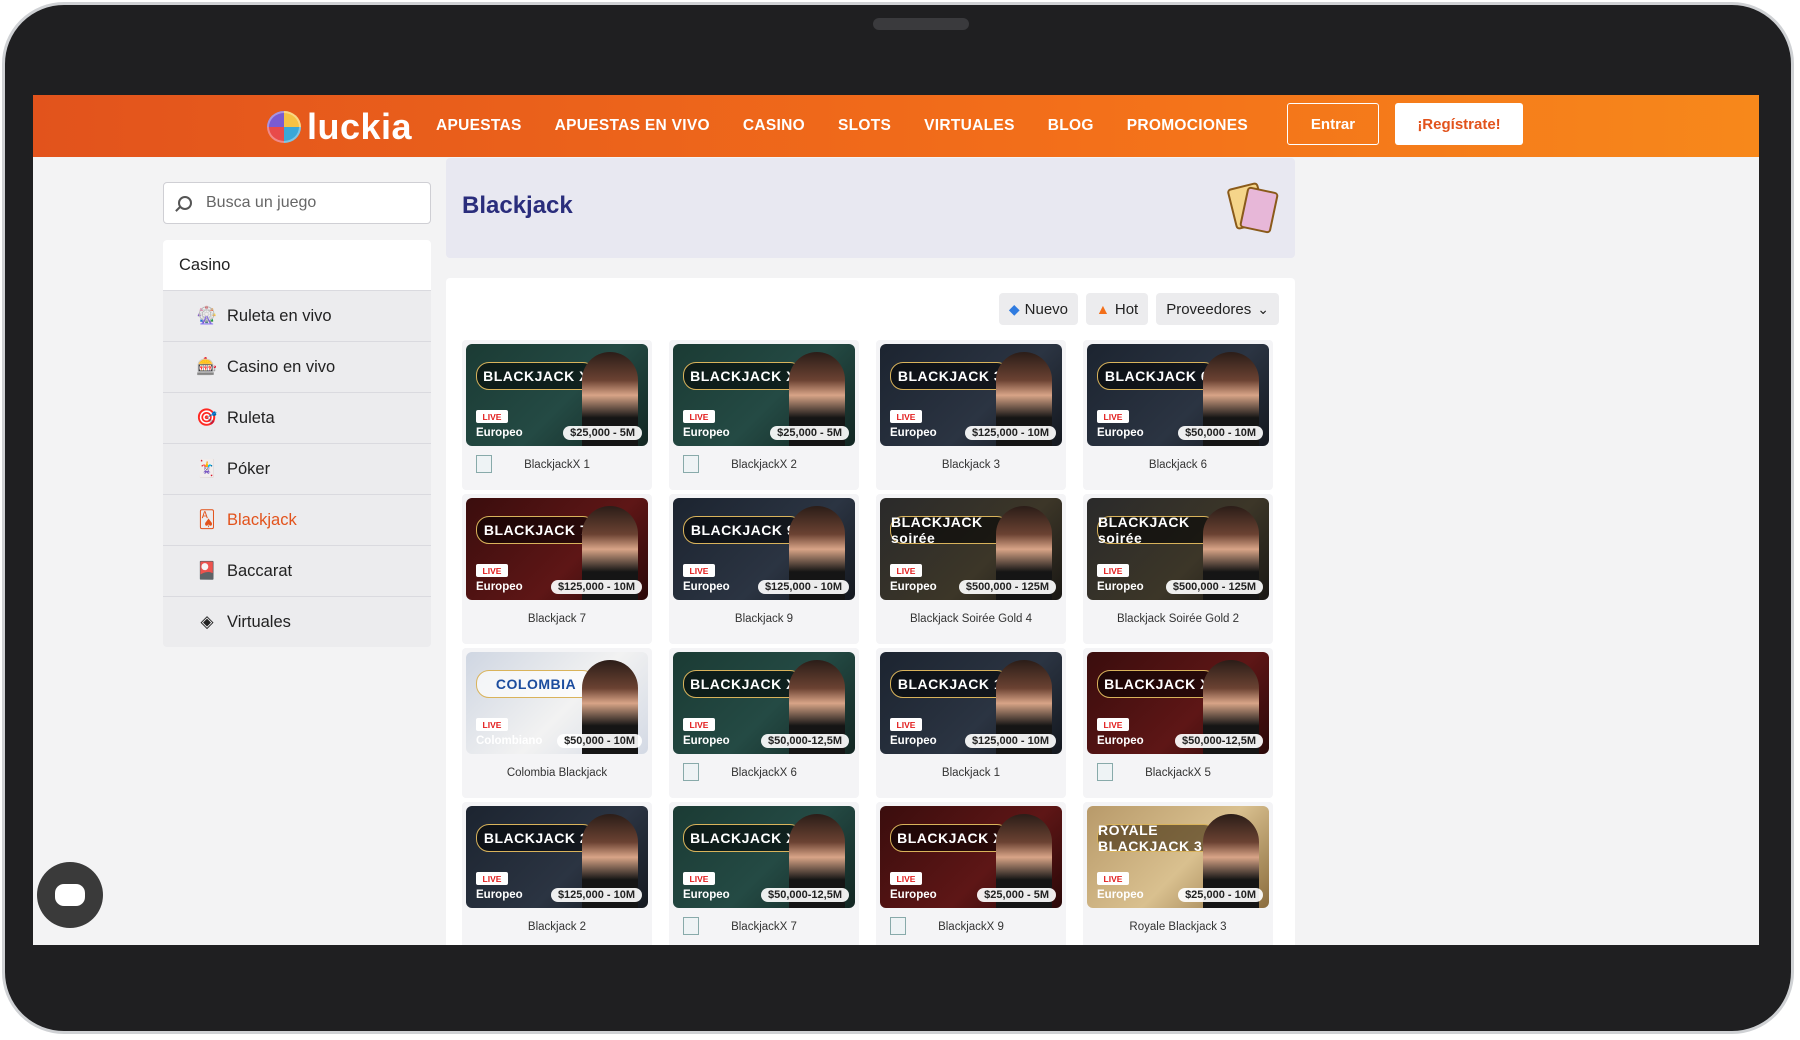 Image resolution: width=1800 pixels, height=1040 pixels. What do you see at coordinates (764, 549) in the screenshot?
I see `game-thumbnail: BLACKJACK 9 LIVE Europeo $125,000 - 10M` at bounding box center [764, 549].